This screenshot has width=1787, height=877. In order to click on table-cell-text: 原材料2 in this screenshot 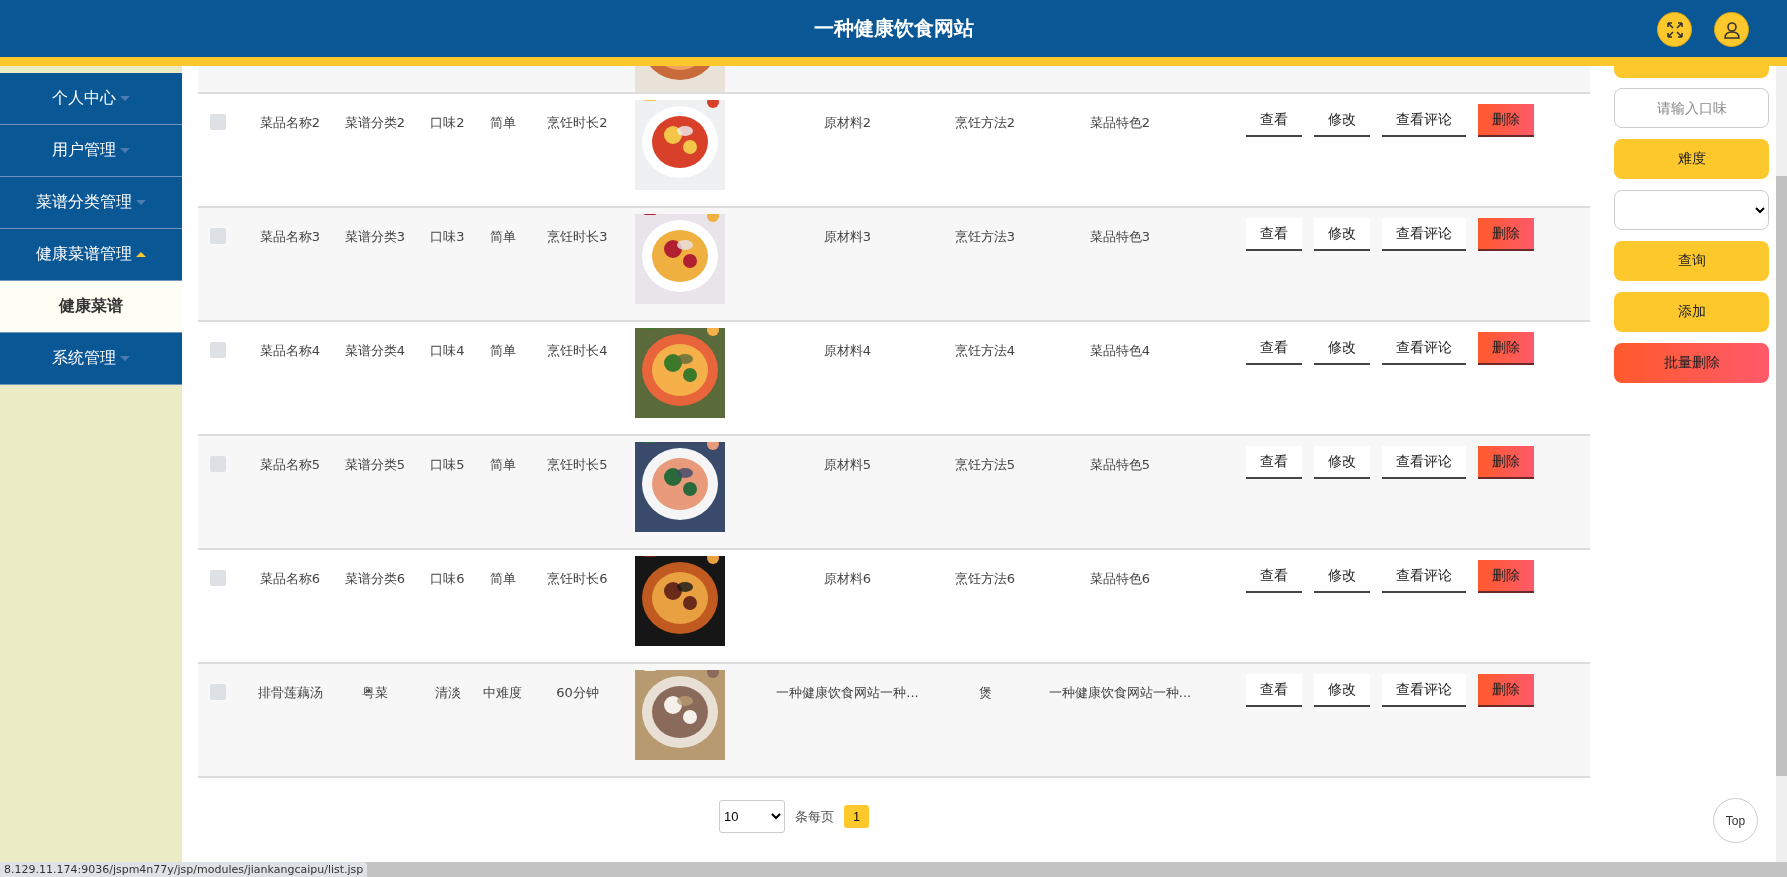, I will do `click(847, 123)`.